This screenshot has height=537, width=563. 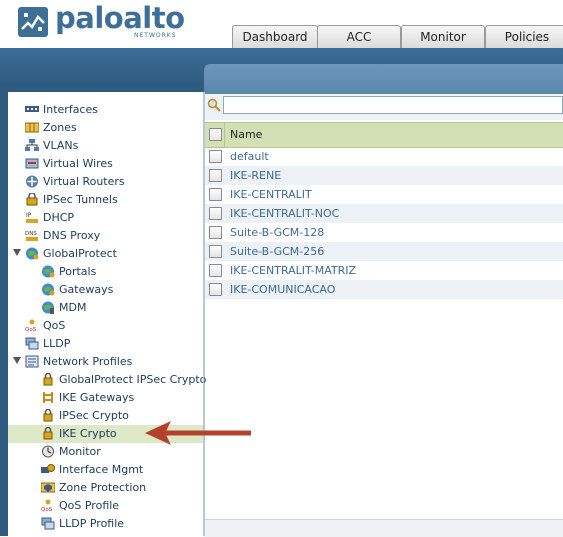 What do you see at coordinates (106, 236) in the screenshot?
I see `tree-item-dns-proxy: DNS DNS Proxy` at bounding box center [106, 236].